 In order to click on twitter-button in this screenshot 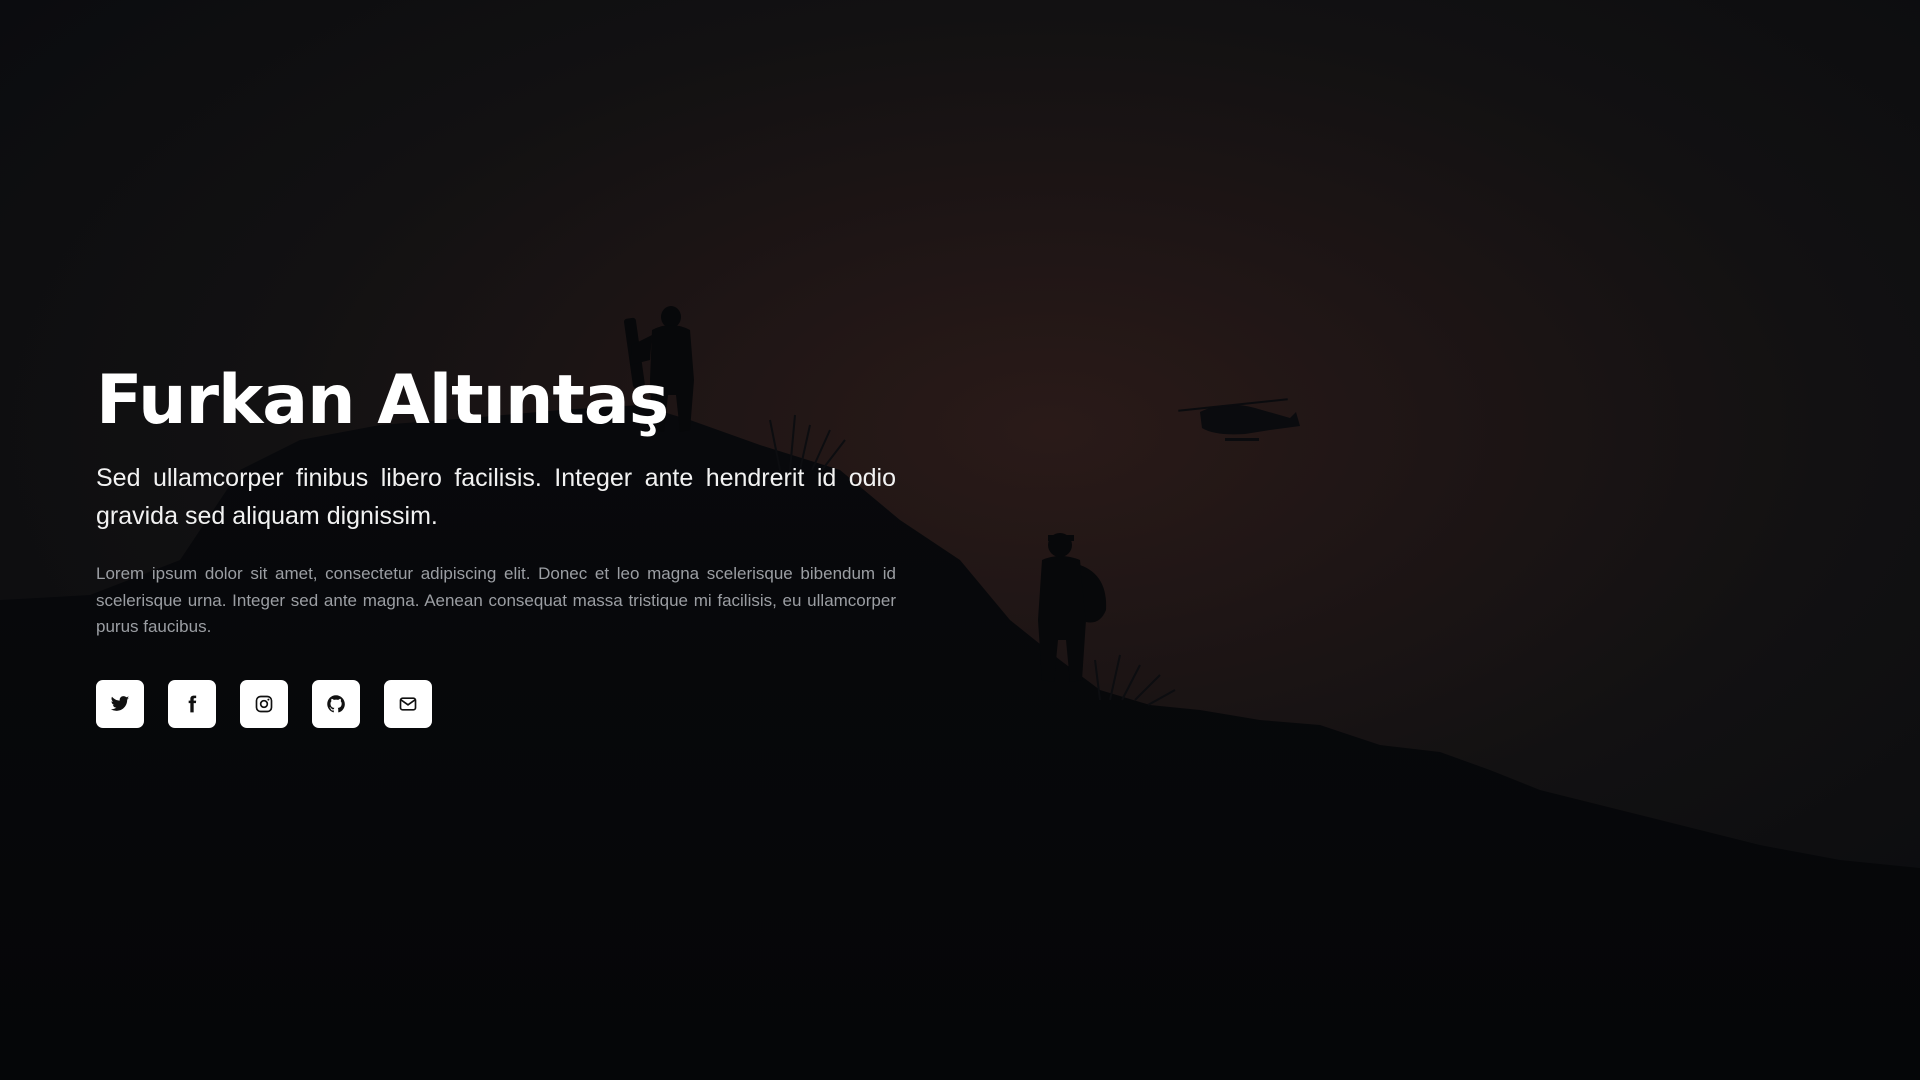, I will do `click(120, 703)`.